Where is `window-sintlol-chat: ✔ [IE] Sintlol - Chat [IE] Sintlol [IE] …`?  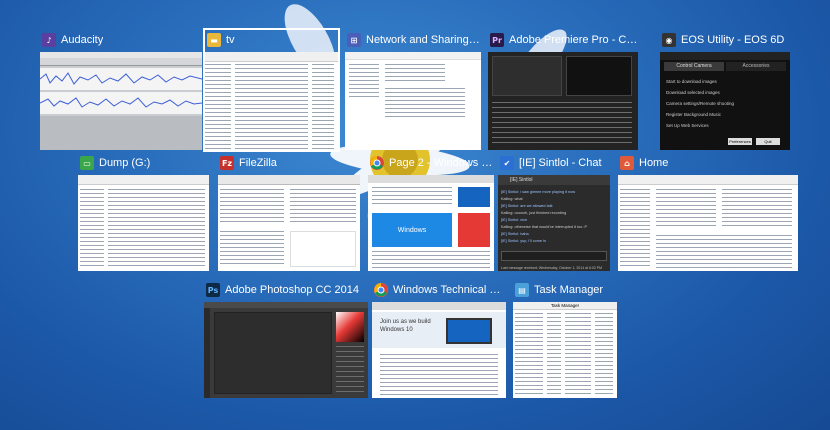 window-sintlol-chat: ✔ [IE] Sintlol - Chat [IE] Sintlol [IE] … is located at coordinates (554, 212).